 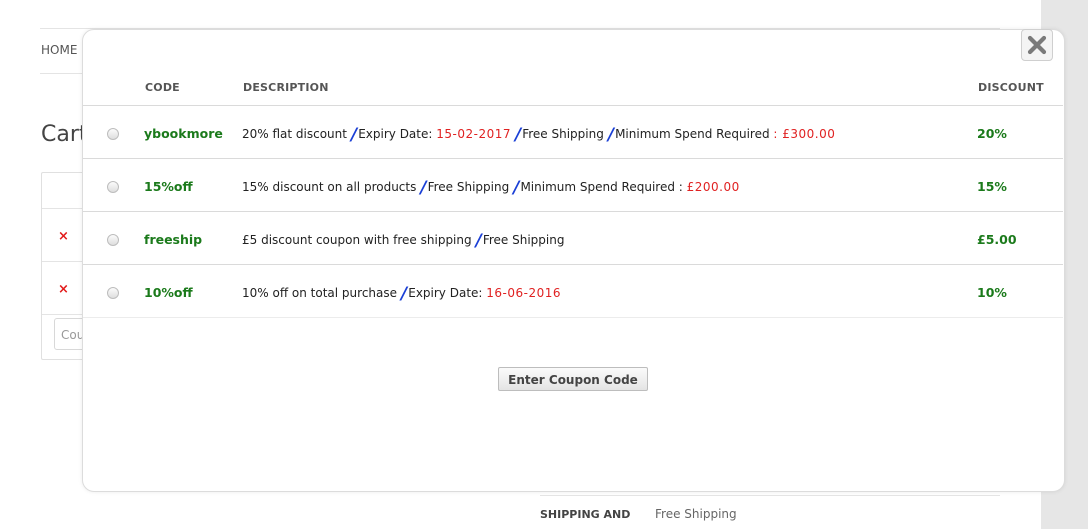 What do you see at coordinates (804, 134) in the screenshot?
I see `min-spend-value: : £300.00` at bounding box center [804, 134].